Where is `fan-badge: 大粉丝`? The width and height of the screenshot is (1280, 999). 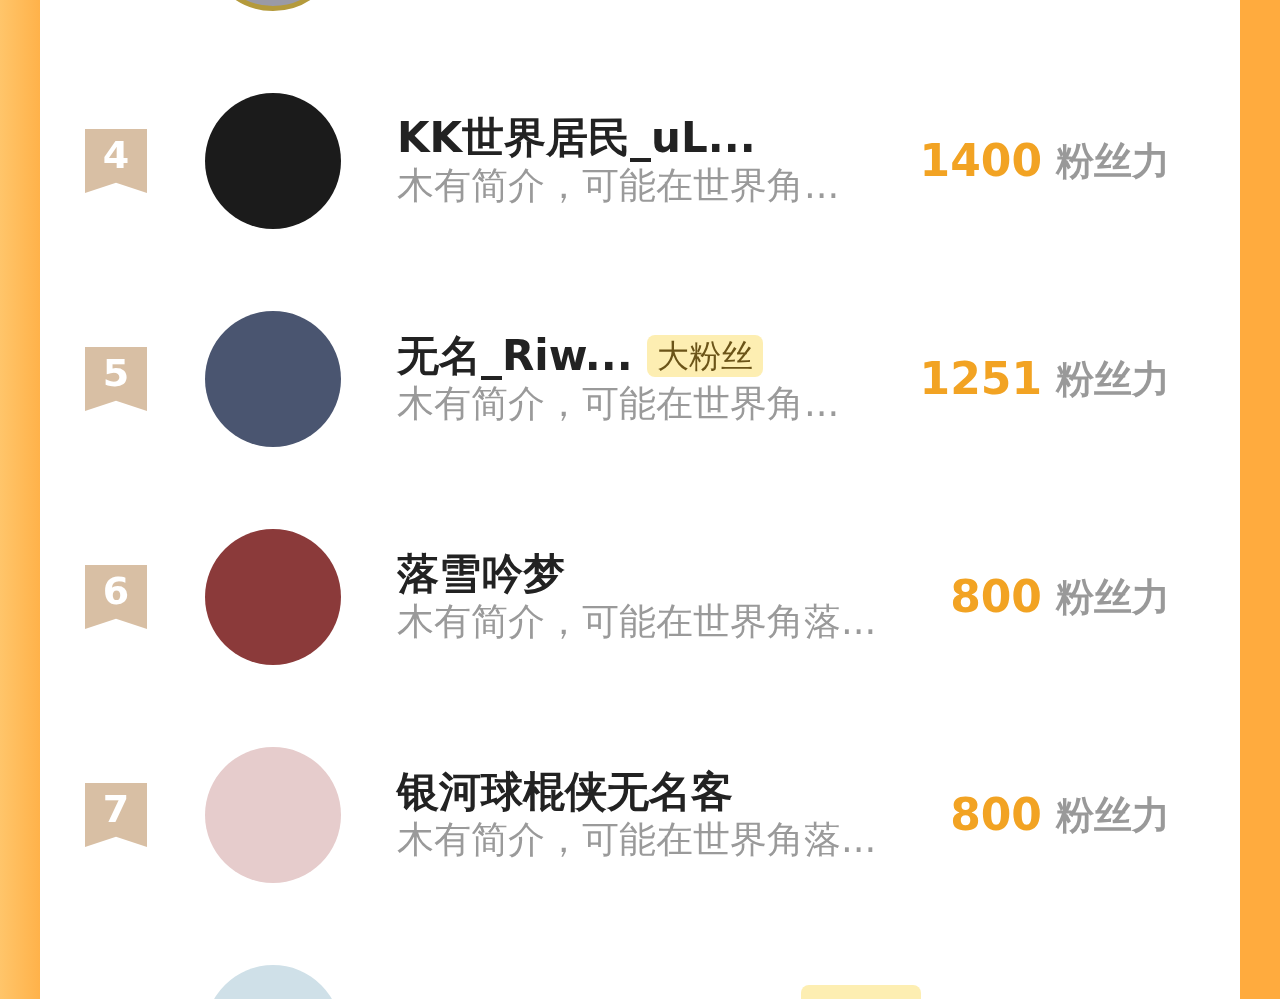 fan-badge: 大粉丝 is located at coordinates (704, 356).